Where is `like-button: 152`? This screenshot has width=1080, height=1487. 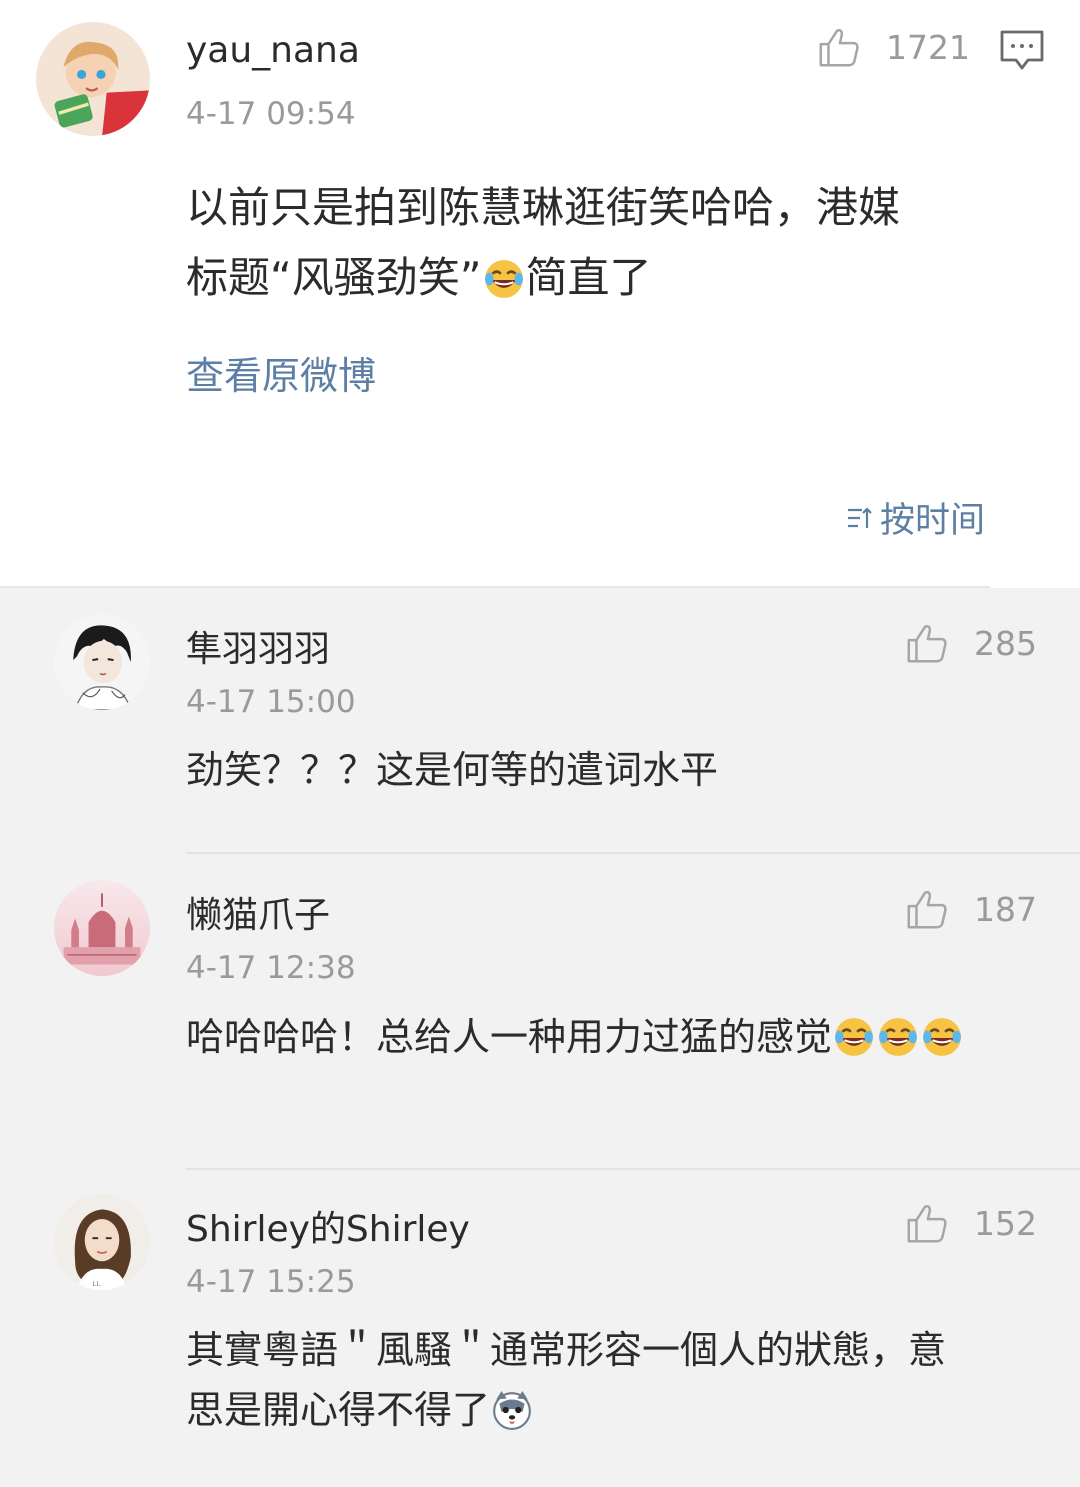 like-button: 152 is located at coordinates (970, 1223).